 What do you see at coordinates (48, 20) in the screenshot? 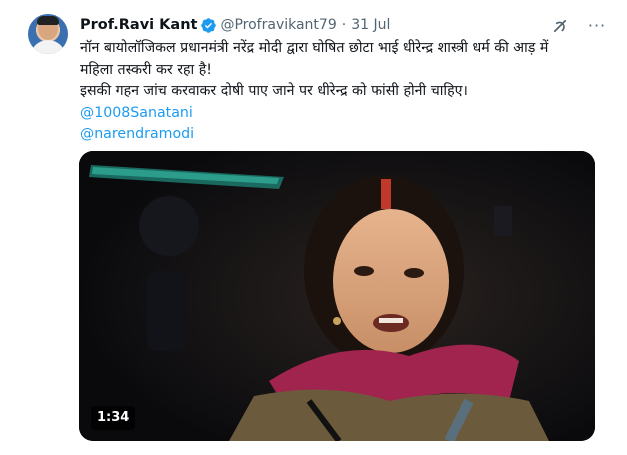
I see `avatar-hair` at bounding box center [48, 20].